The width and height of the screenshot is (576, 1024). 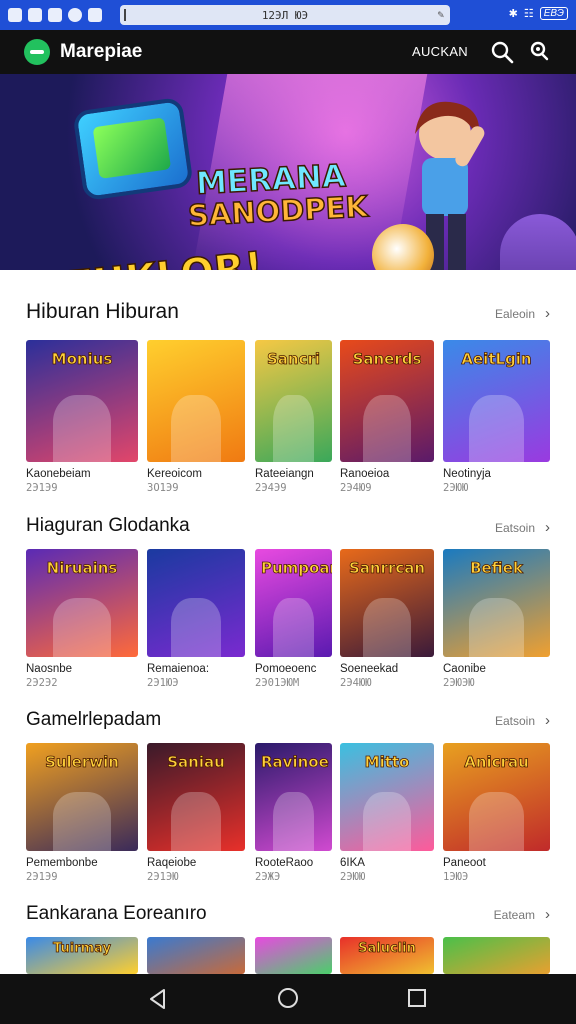 What do you see at coordinates (440, 51) in the screenshot?
I see `account-button: AUCKAN` at bounding box center [440, 51].